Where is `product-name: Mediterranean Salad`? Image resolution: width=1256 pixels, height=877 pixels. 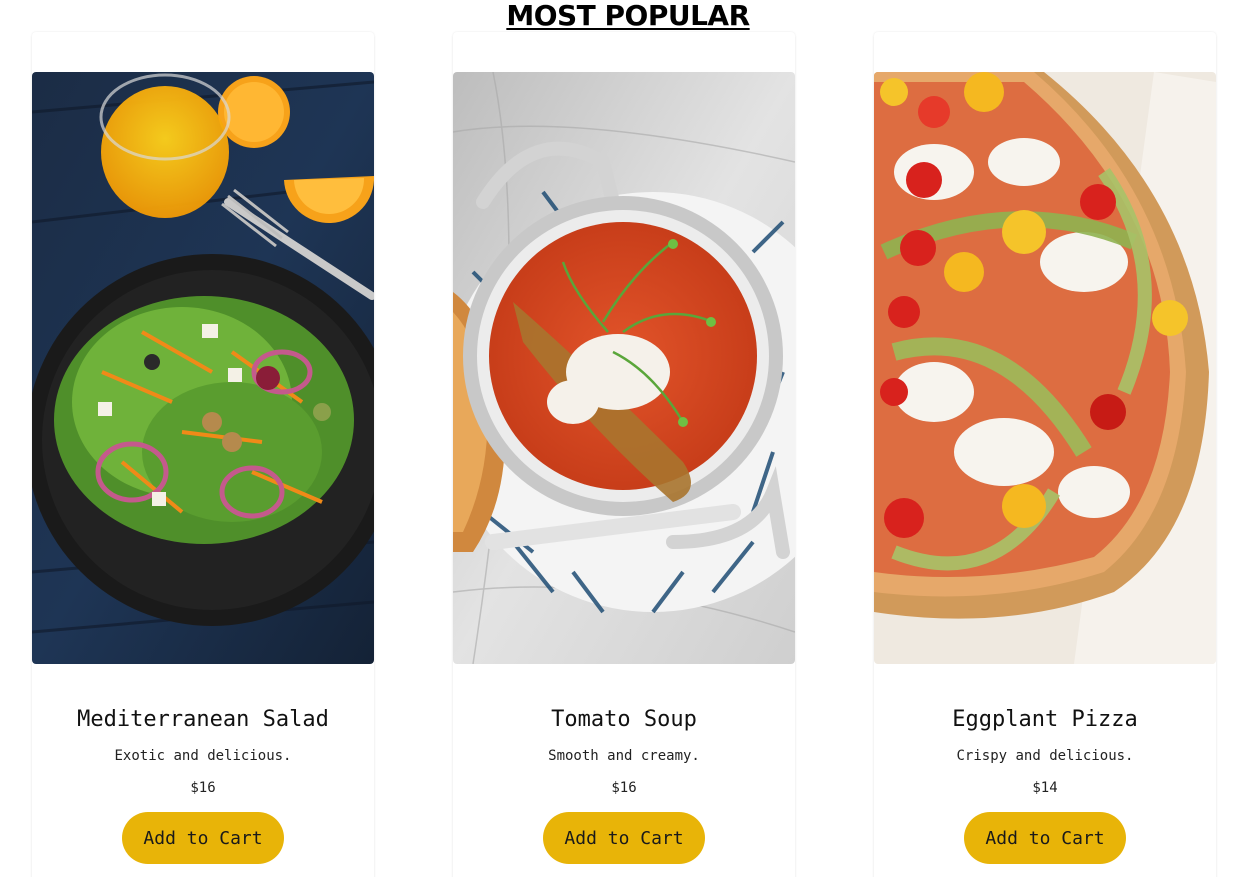
product-name: Mediterranean Salad is located at coordinates (203, 719).